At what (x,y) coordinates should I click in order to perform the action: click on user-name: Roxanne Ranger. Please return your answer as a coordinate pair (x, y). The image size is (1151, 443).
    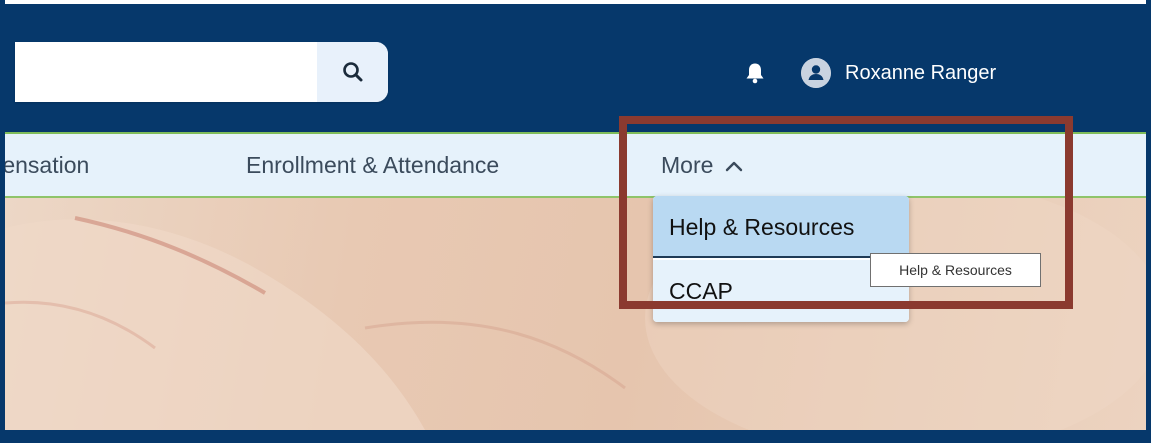
    Looking at the image, I should click on (921, 72).